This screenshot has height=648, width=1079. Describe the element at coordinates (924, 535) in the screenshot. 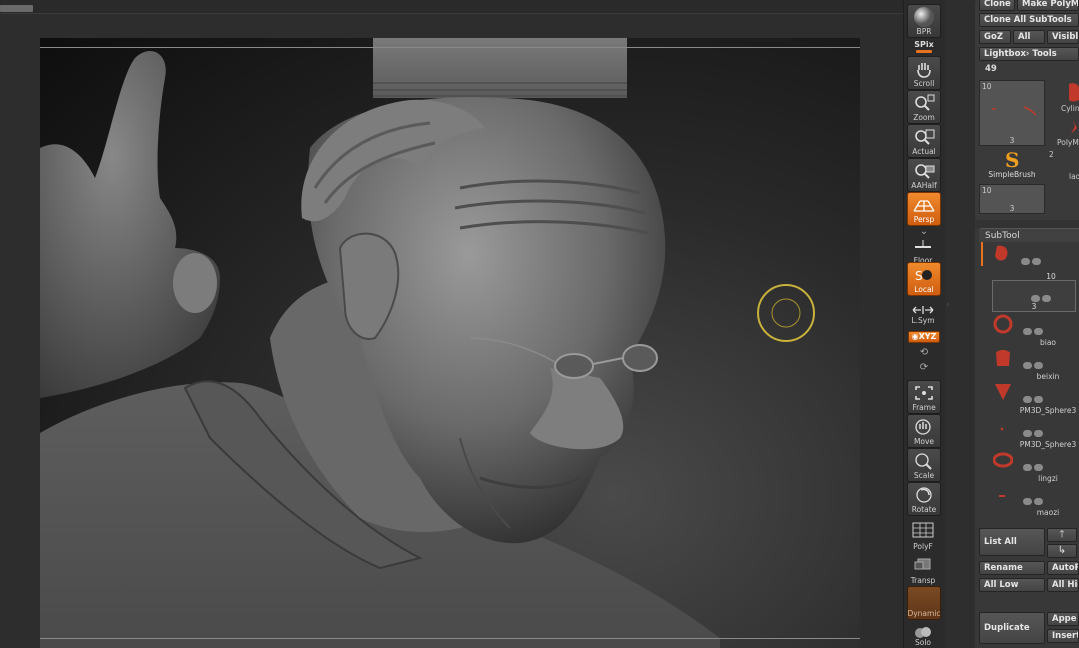

I see `polyf-button: PolyF` at that location.